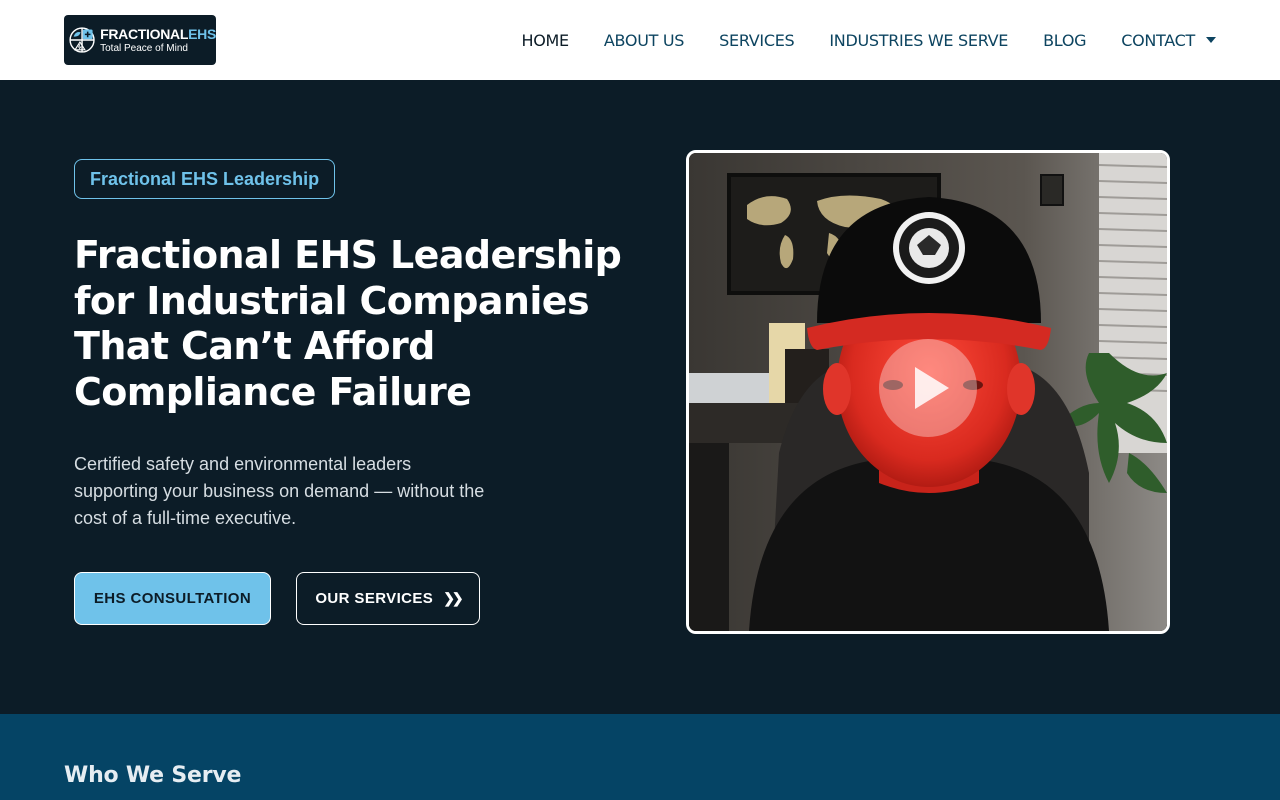 The image size is (1280, 800). Describe the element at coordinates (144, 48) in the screenshot. I see `logo-tagline: Total Peace of Mind` at that location.